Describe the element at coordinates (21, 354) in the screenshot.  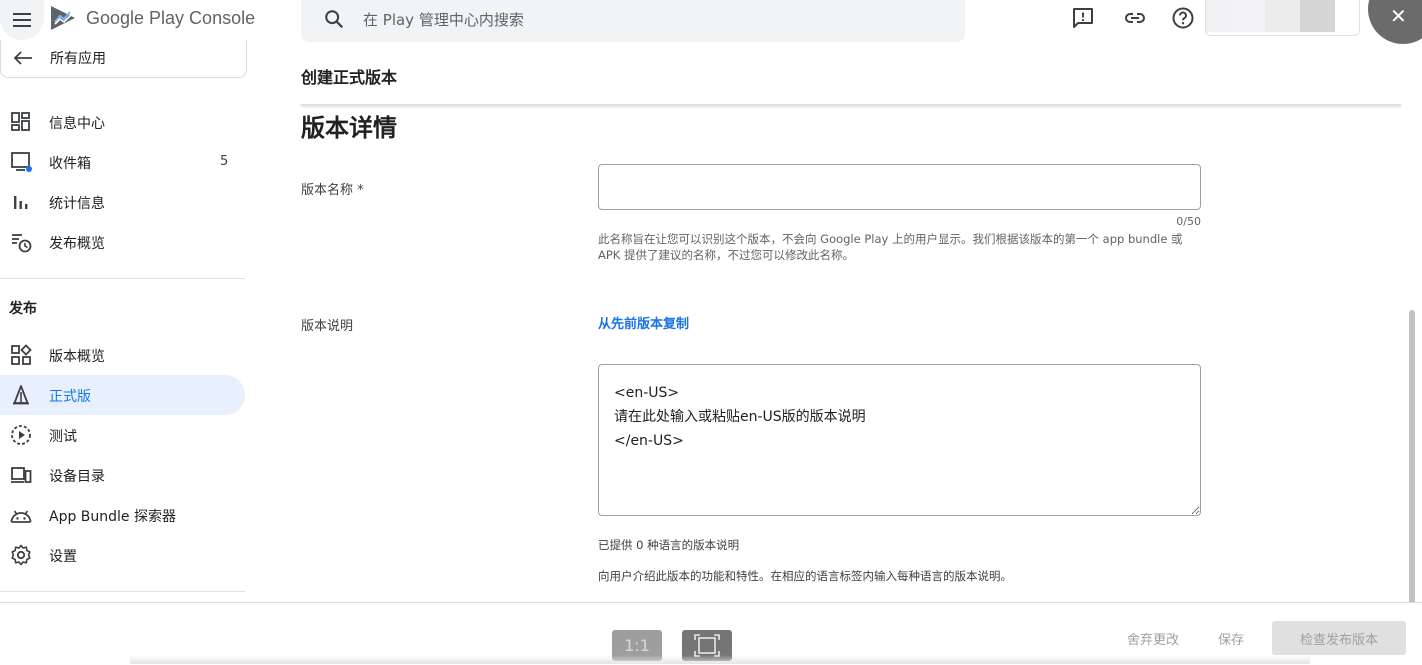
I see `releases-overview-icon` at that location.